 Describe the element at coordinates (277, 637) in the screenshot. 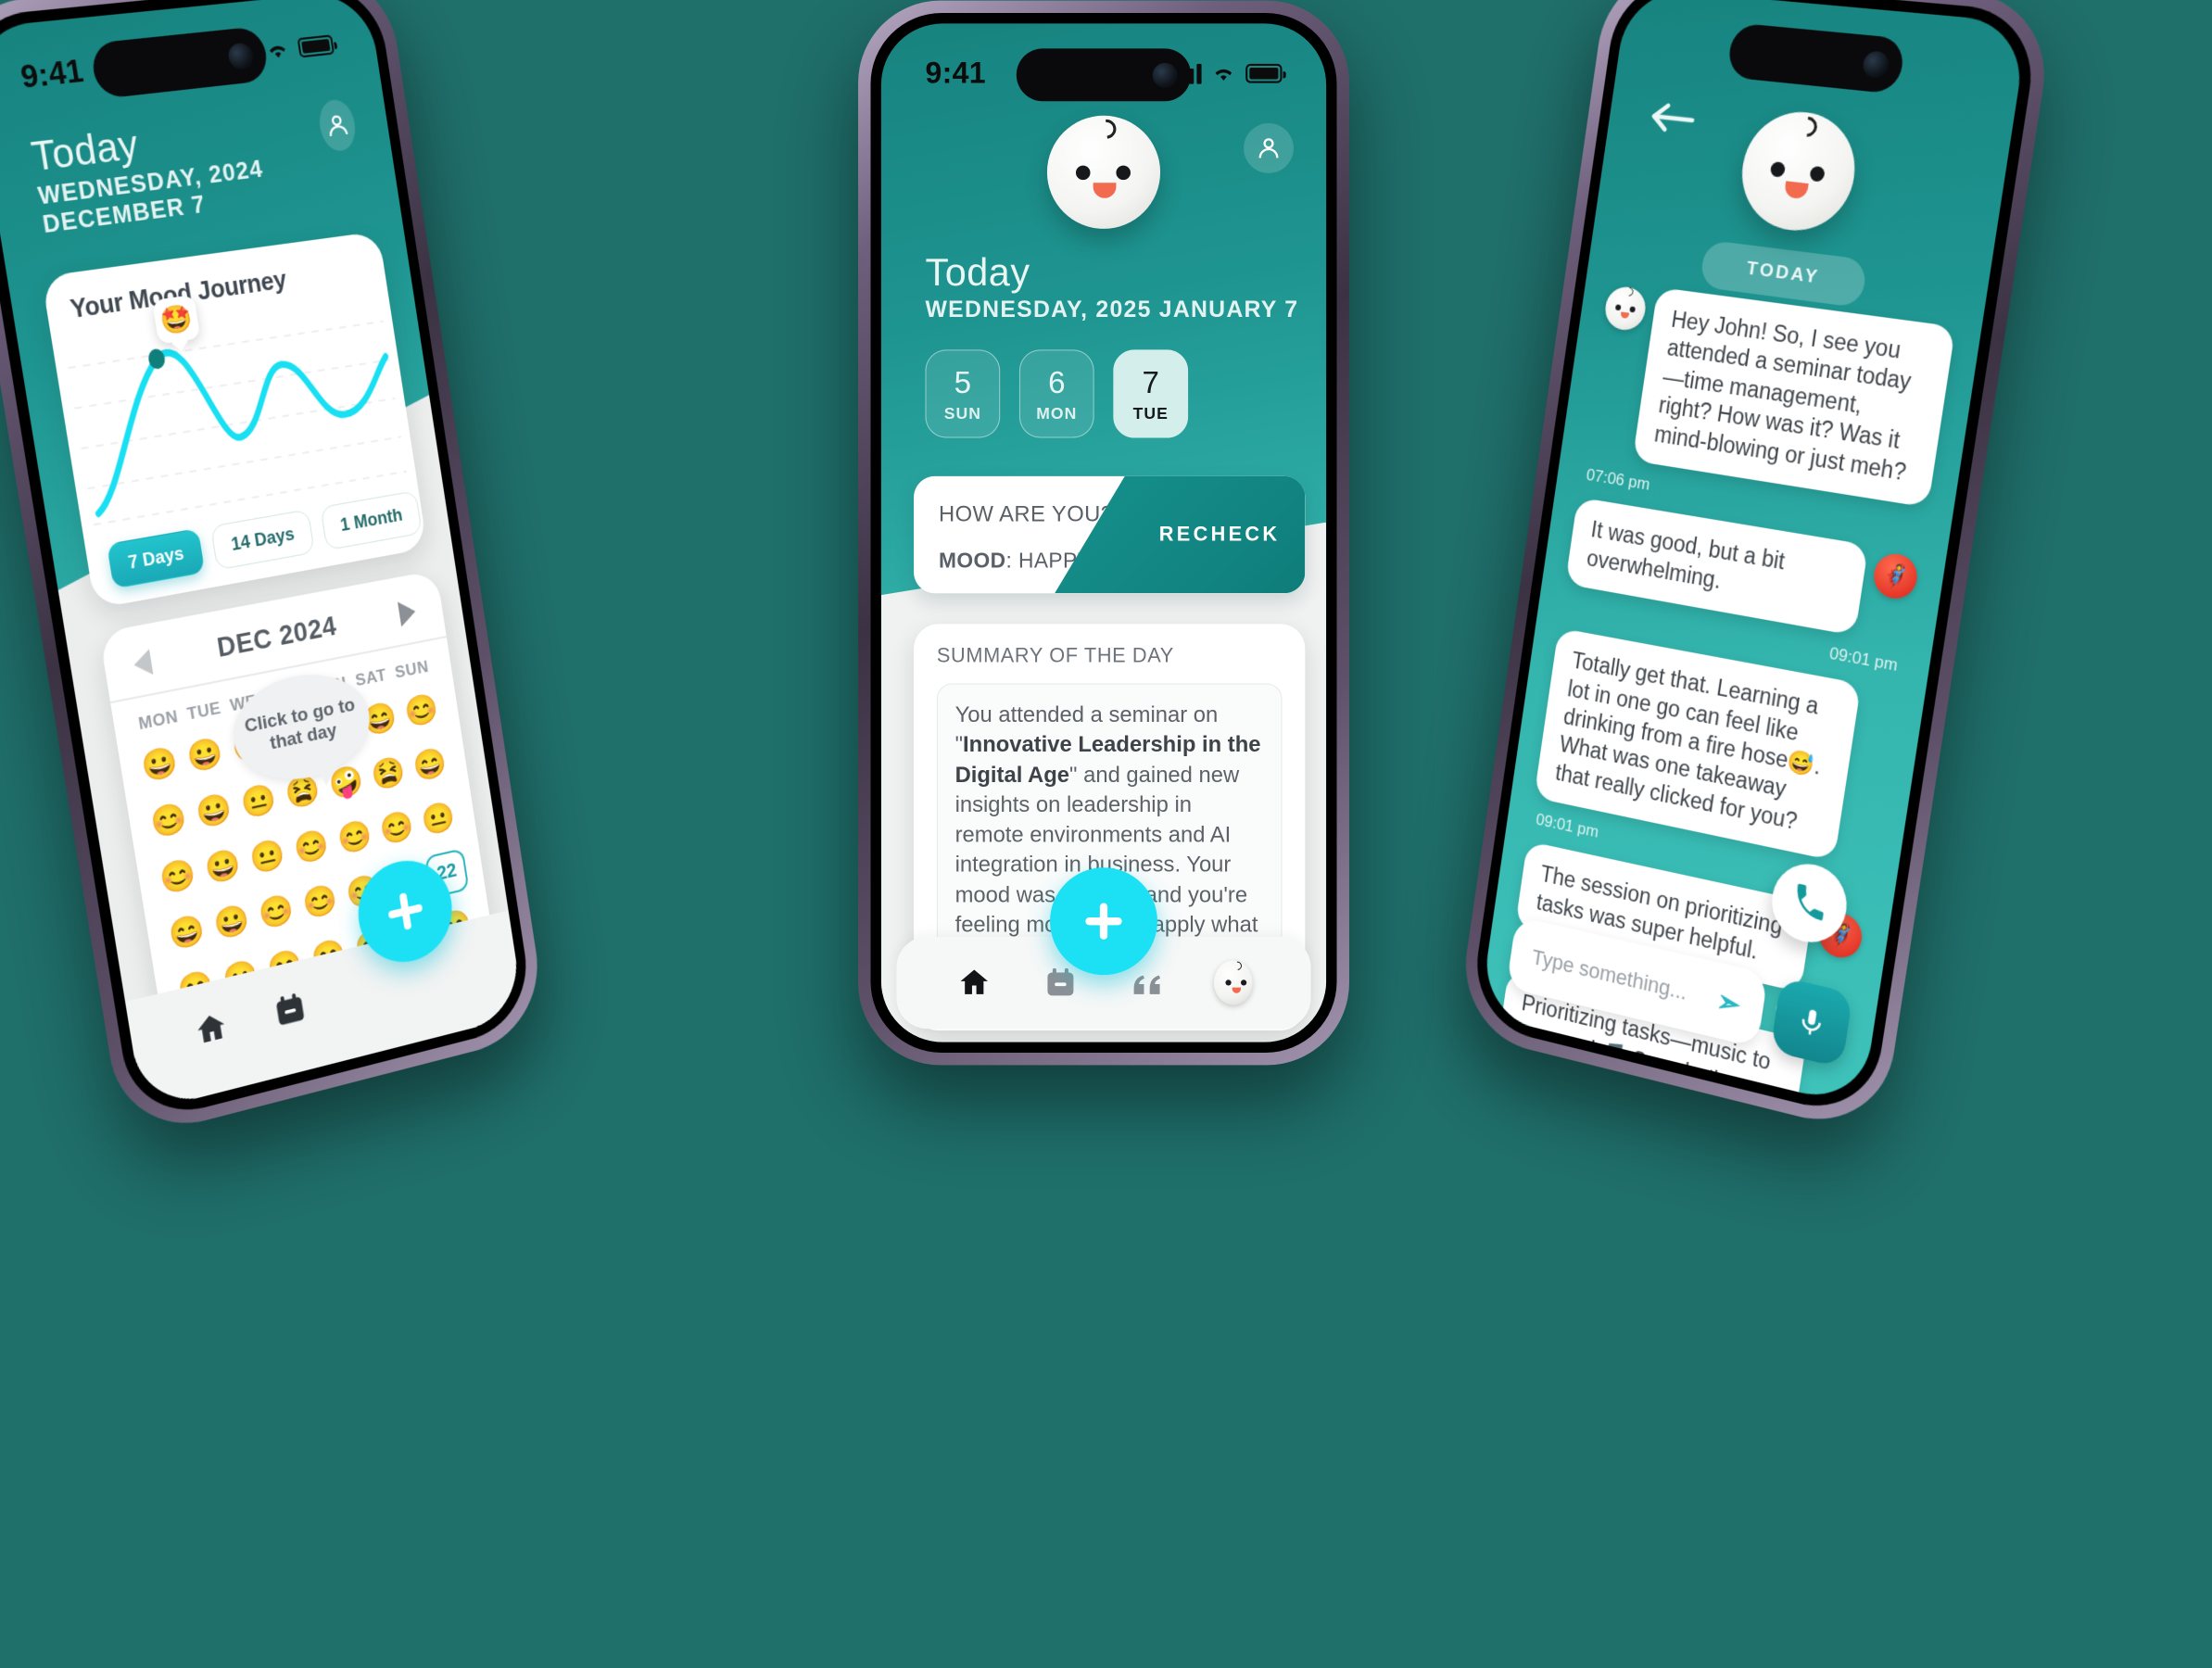

I see `calendar-month-title: DEC 2024` at that location.